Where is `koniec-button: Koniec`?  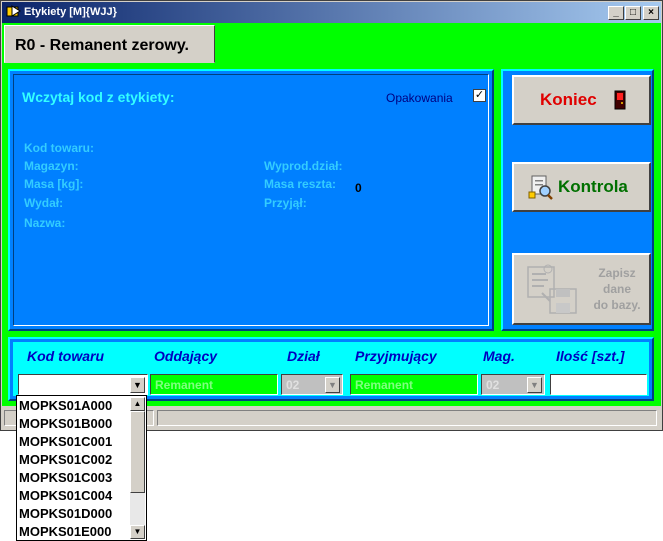 koniec-button: Koniec is located at coordinates (581, 100).